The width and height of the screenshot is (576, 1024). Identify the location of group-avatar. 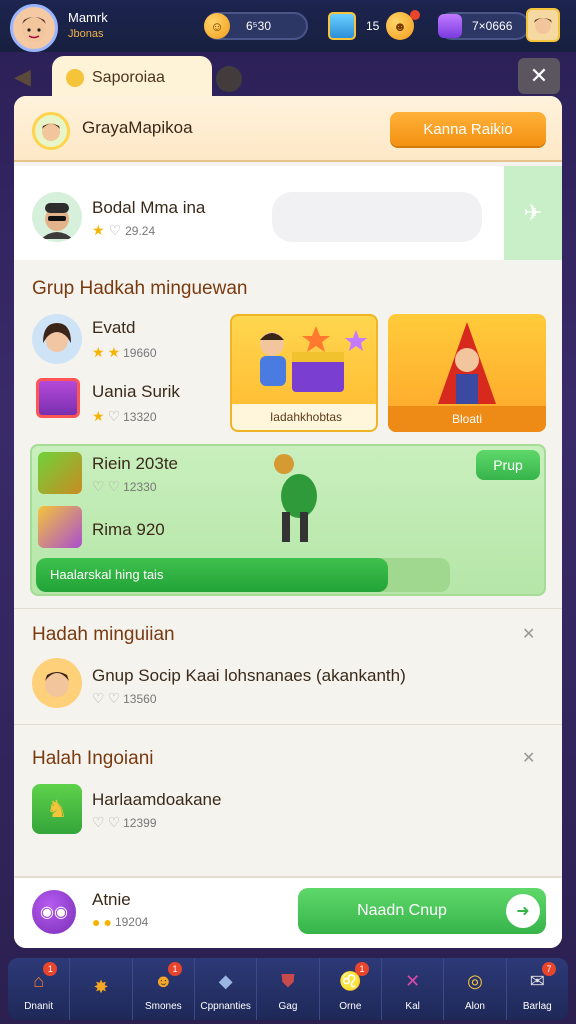
(51, 131).